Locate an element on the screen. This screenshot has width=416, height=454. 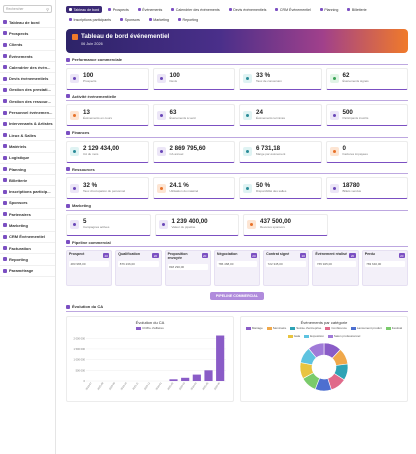
tab: Reporting is located at coordinates (188, 19).